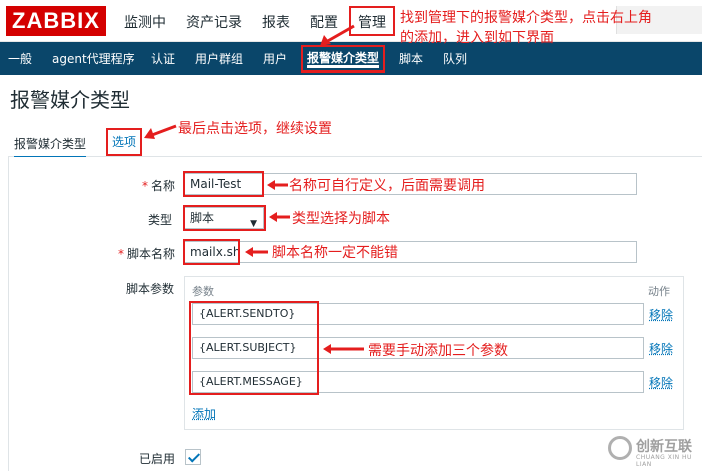 This screenshot has width=702, height=471. I want to click on script-name-highlight-box, so click(211, 252).